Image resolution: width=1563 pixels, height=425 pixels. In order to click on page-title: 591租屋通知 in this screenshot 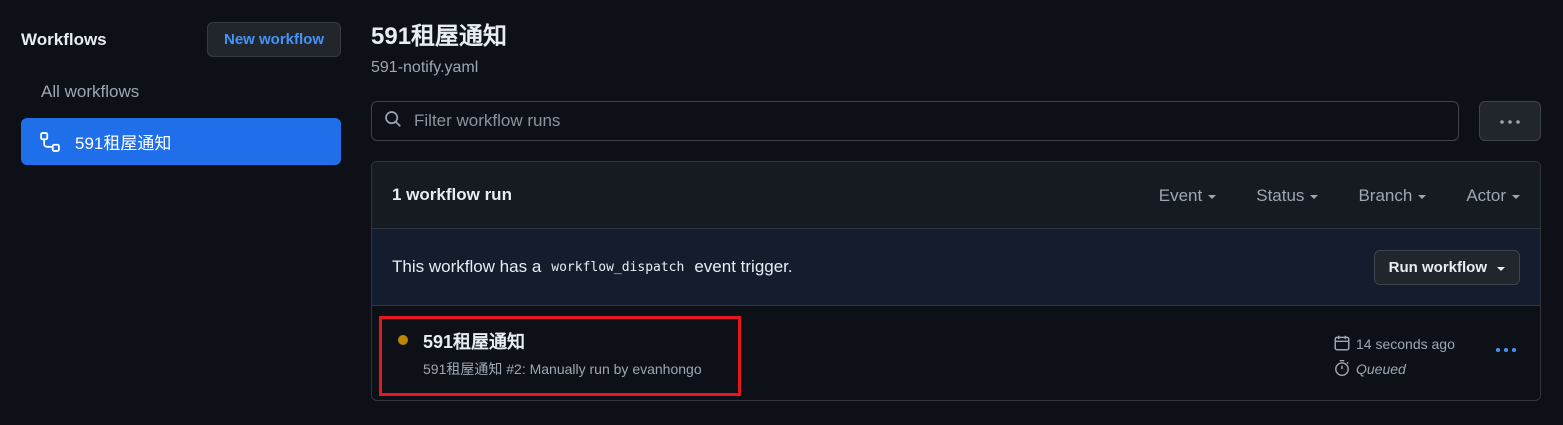, I will do `click(439, 36)`.